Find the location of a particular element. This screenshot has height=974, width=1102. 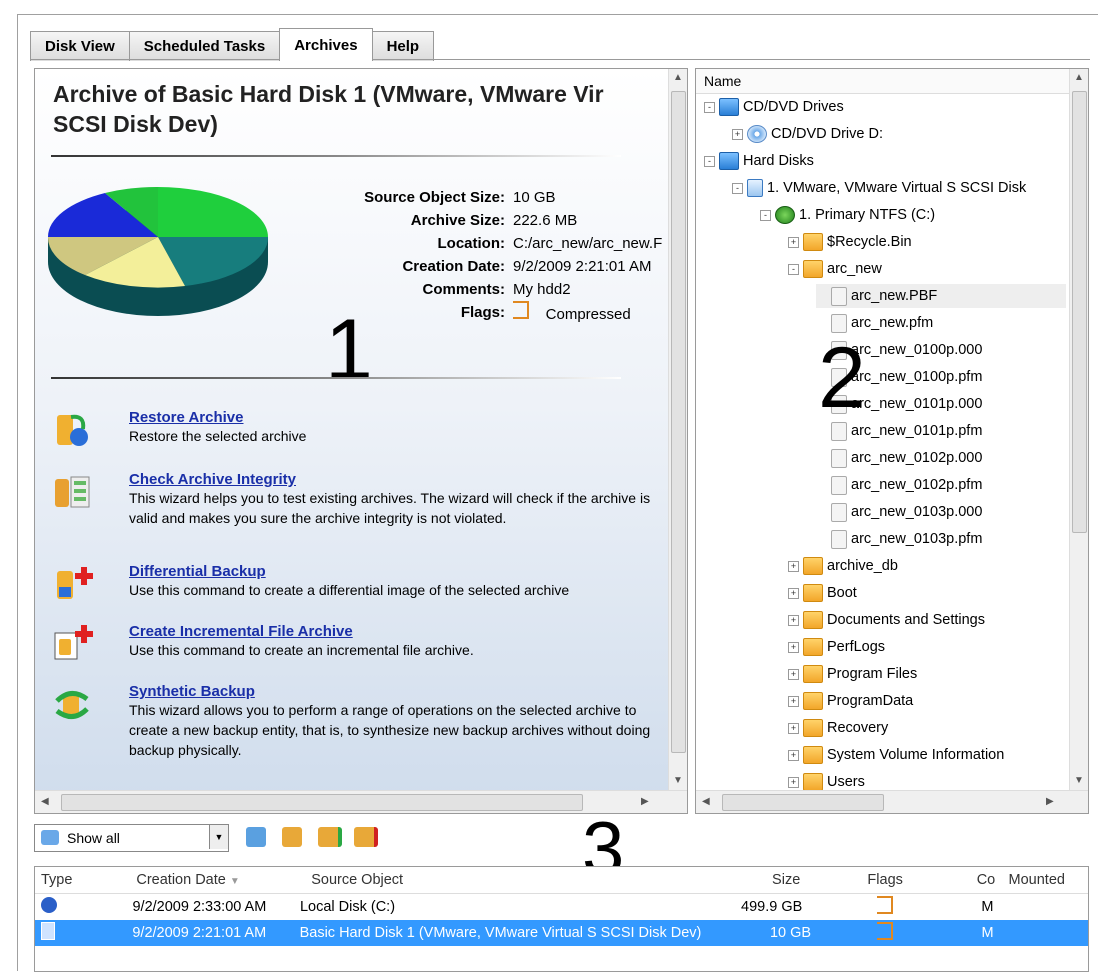

tab-bar: Disk View Scheduled Tasks Archives Help is located at coordinates (232, 44).